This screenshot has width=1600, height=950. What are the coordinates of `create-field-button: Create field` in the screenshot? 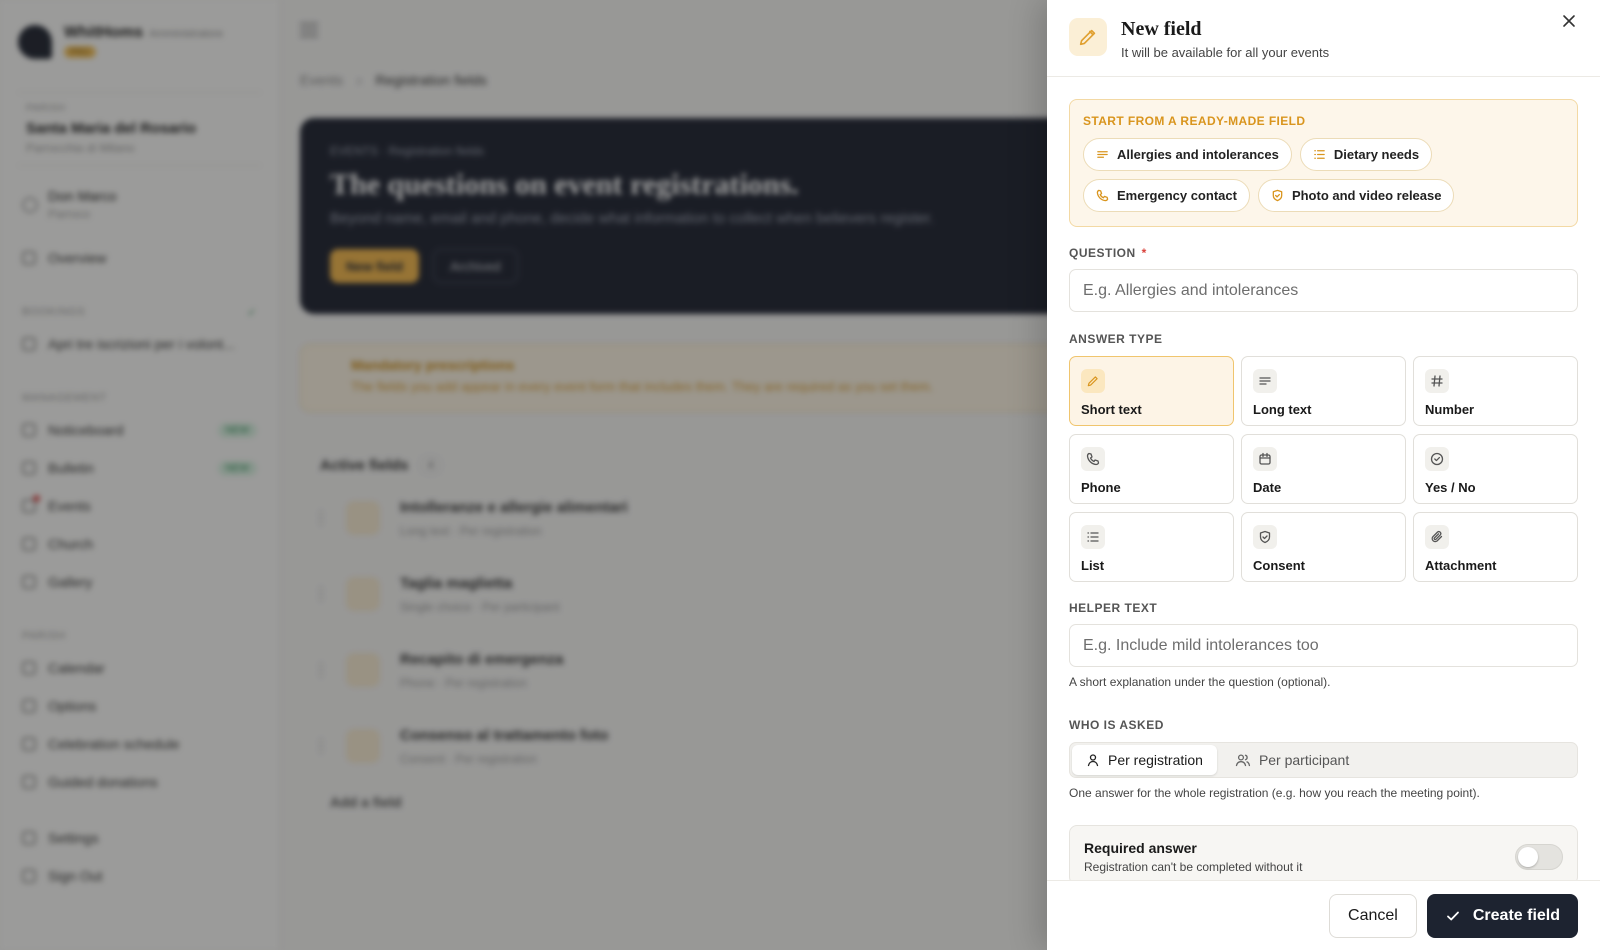 It's located at (1502, 915).